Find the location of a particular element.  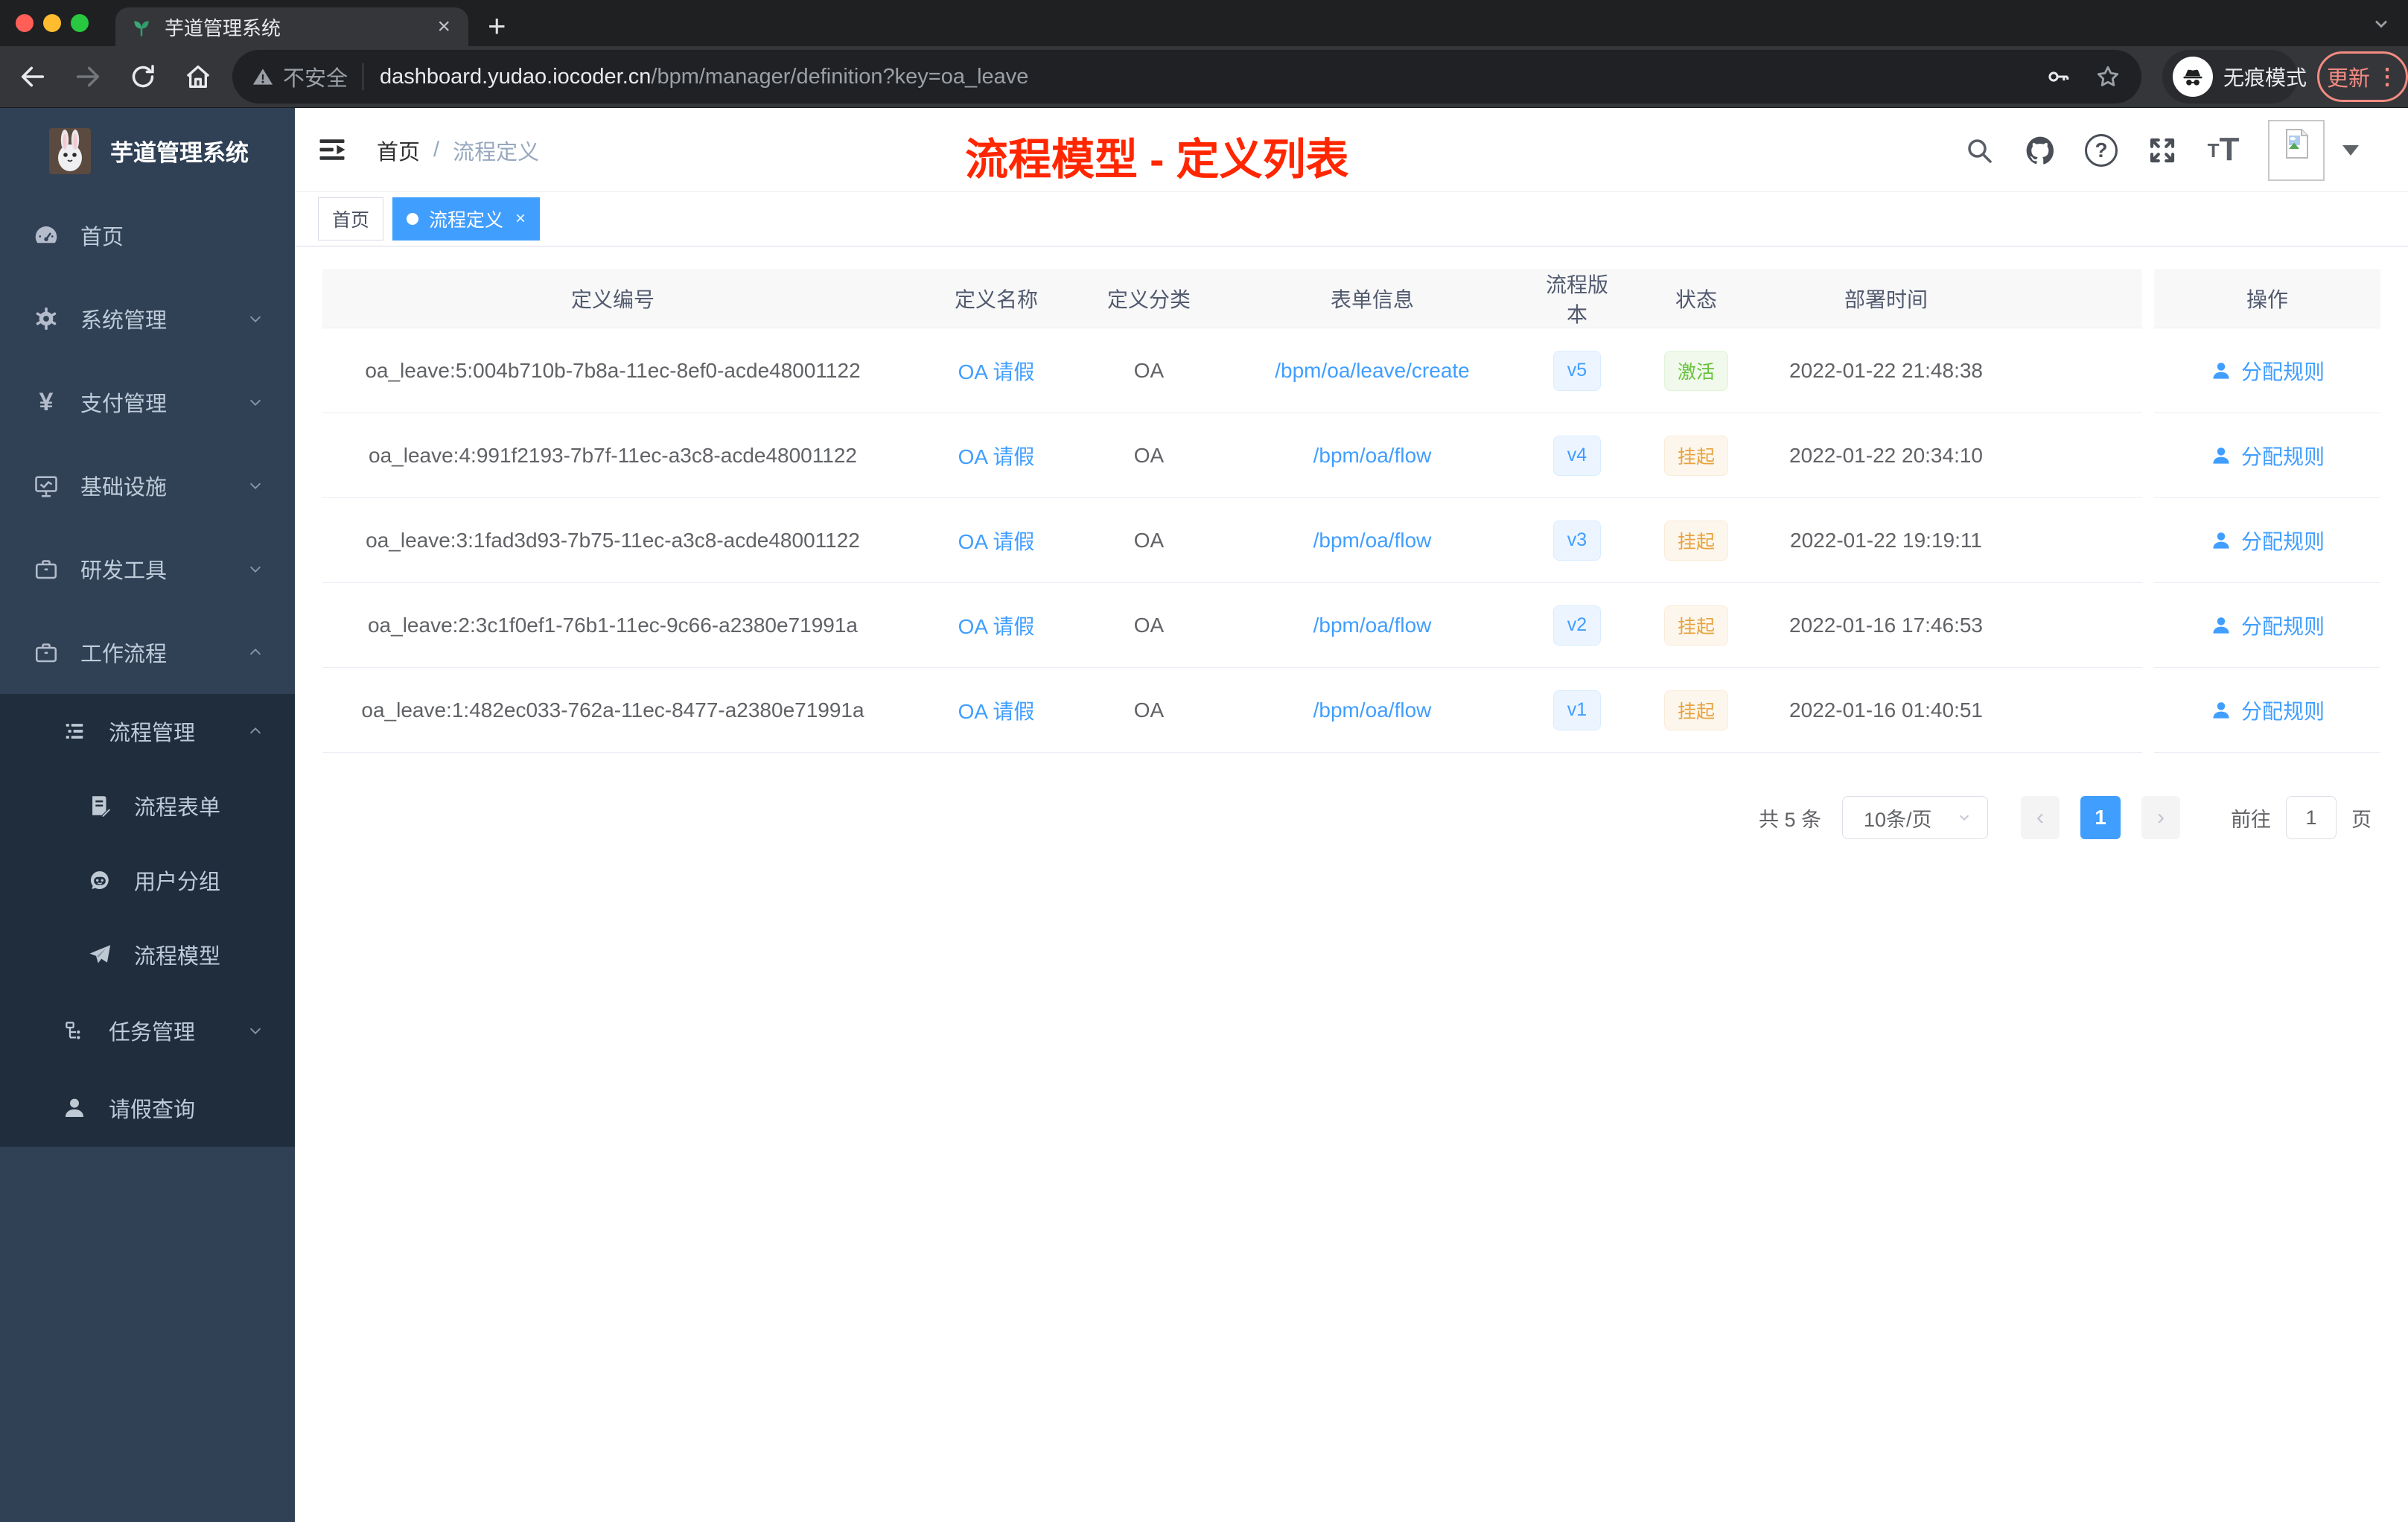

sidebar-item-infrastructure: 基础设施 is located at coordinates (147, 485).